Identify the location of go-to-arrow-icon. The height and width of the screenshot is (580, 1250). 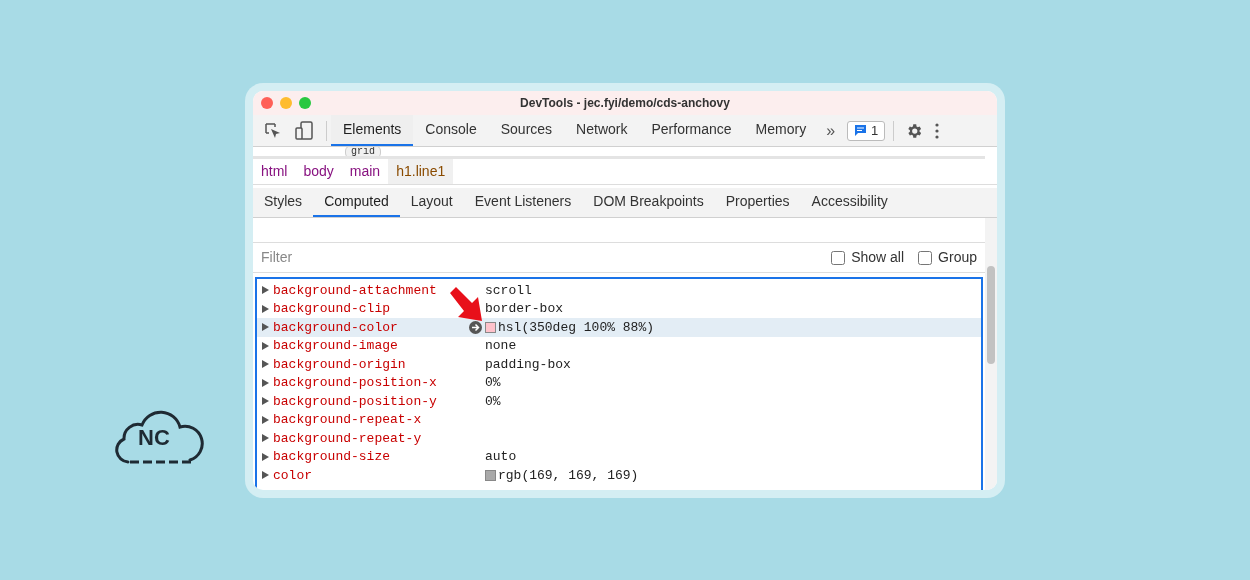
(475, 327).